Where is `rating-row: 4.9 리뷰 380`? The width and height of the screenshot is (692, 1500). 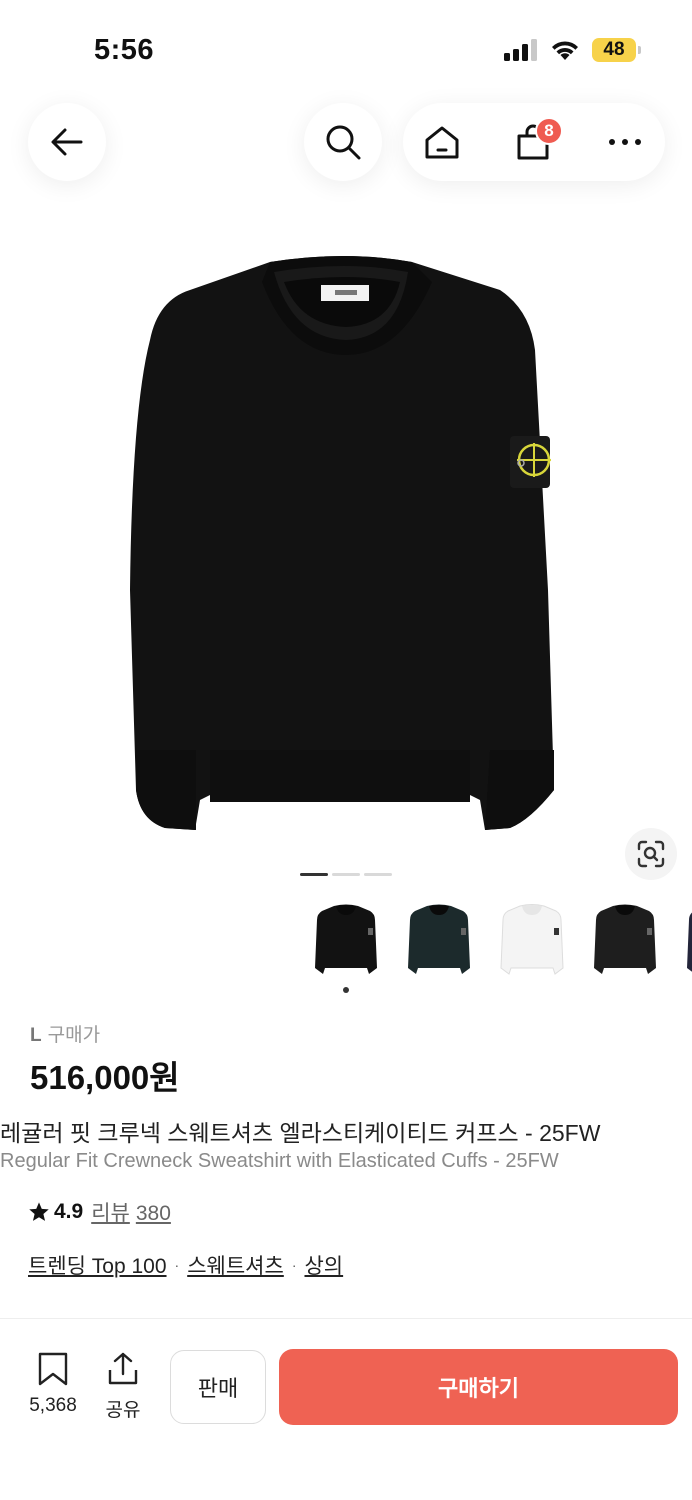 rating-row: 4.9 리뷰 380 is located at coordinates (99, 1212).